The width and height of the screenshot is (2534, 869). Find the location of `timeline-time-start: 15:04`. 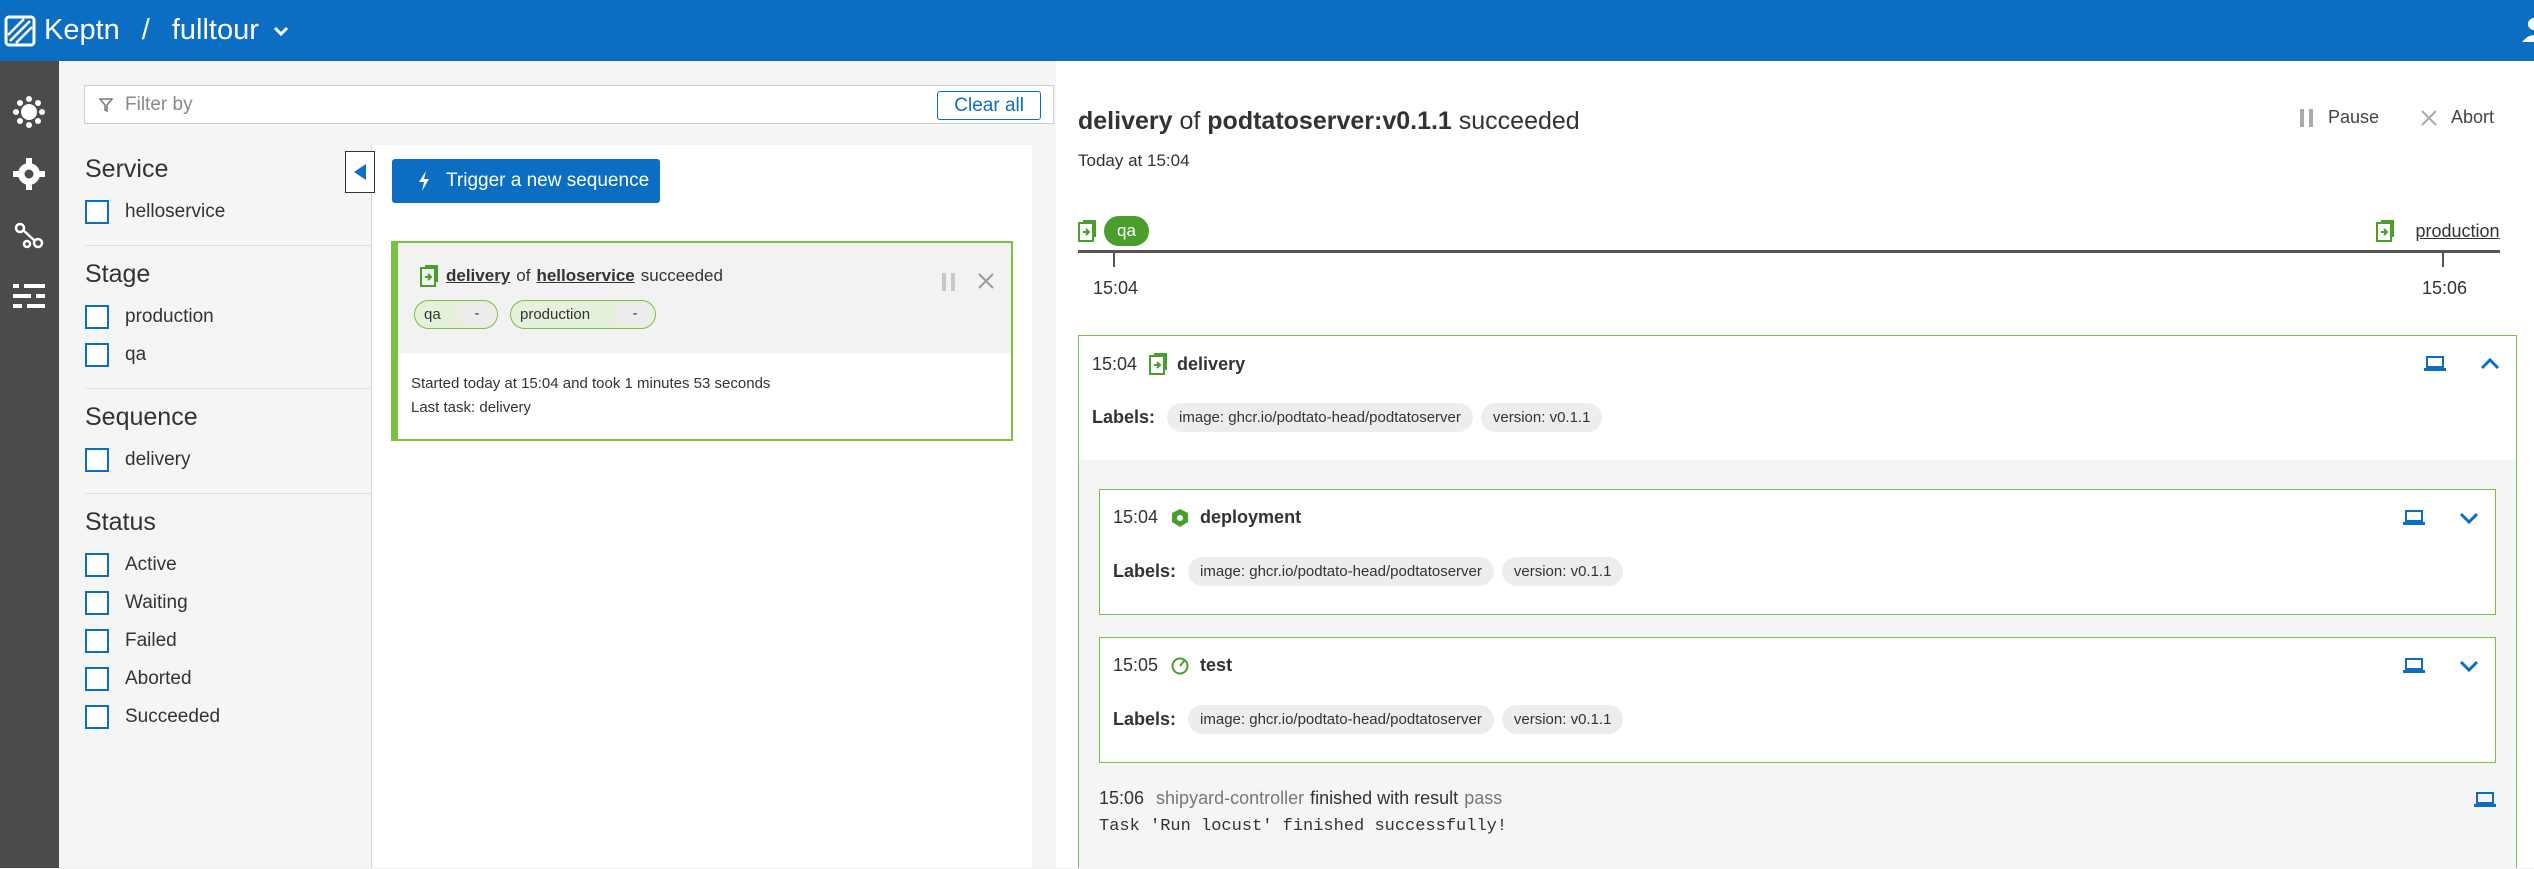

timeline-time-start: 15:04 is located at coordinates (1116, 288).